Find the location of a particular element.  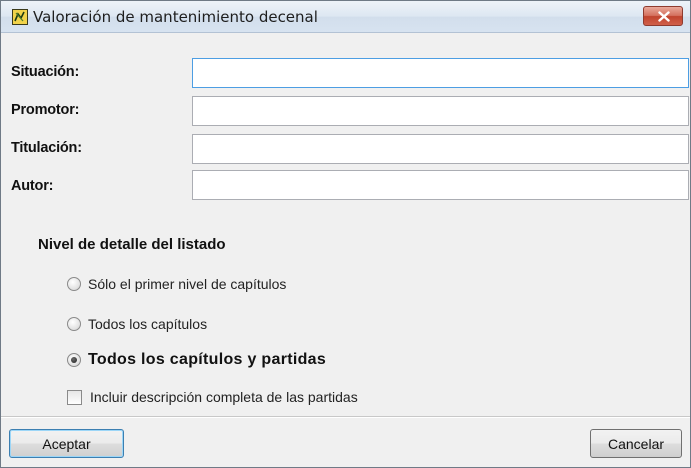

window-title: Valoración de mantenimiento decenal is located at coordinates (175, 17).